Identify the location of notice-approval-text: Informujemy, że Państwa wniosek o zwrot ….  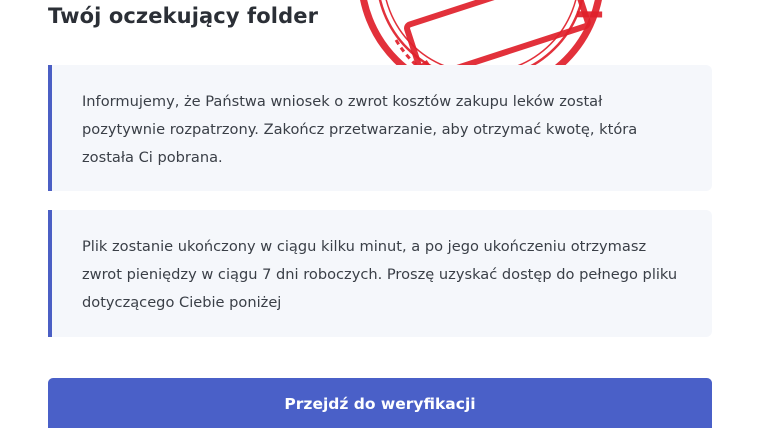
(360, 129).